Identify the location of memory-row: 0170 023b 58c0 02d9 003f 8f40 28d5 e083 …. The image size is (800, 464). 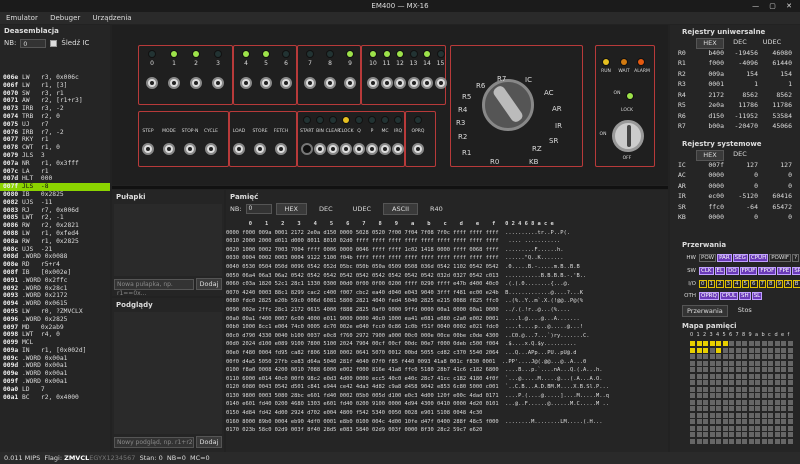
(447, 430).